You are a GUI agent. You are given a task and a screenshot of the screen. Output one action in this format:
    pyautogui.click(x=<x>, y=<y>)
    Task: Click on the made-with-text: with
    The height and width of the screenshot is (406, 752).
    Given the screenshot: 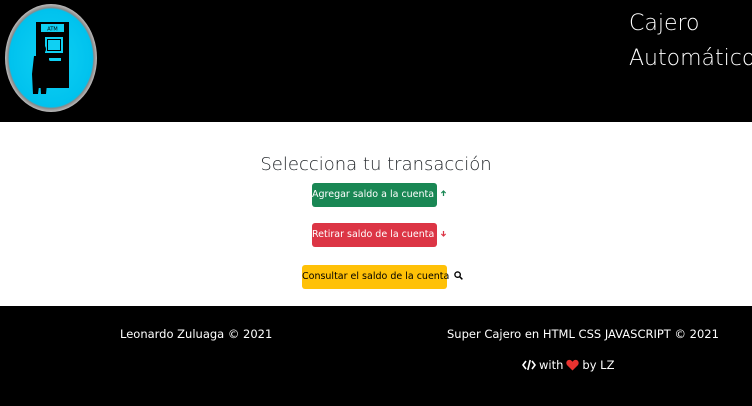 What is the action you would take?
    pyautogui.click(x=551, y=365)
    